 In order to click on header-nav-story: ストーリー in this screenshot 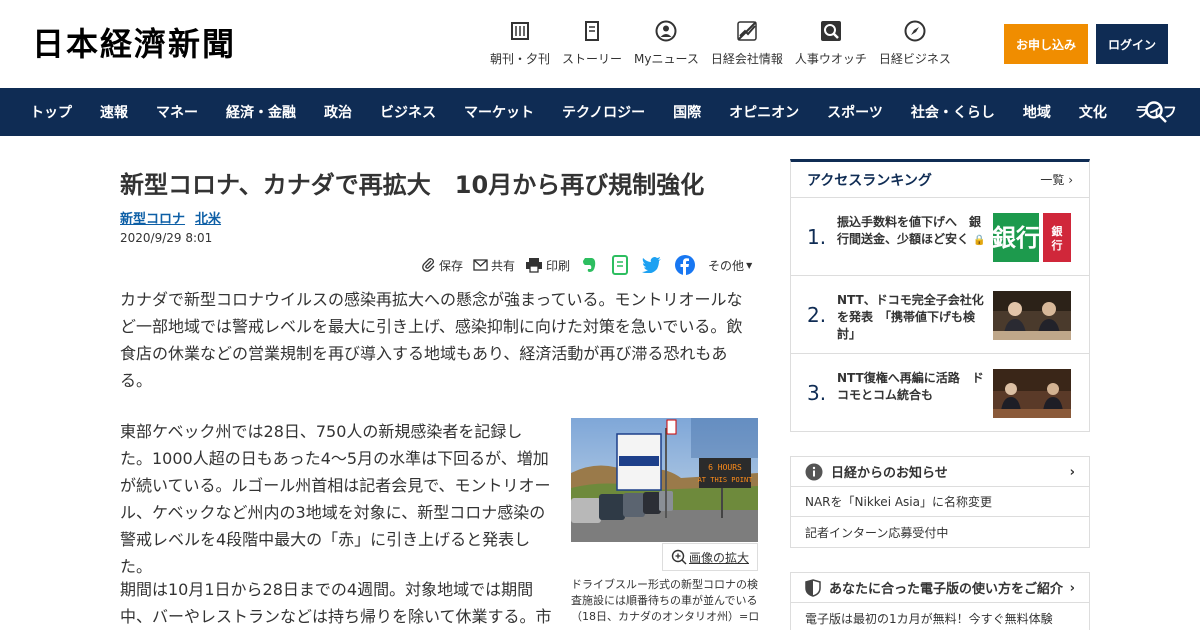, I will do `click(592, 43)`.